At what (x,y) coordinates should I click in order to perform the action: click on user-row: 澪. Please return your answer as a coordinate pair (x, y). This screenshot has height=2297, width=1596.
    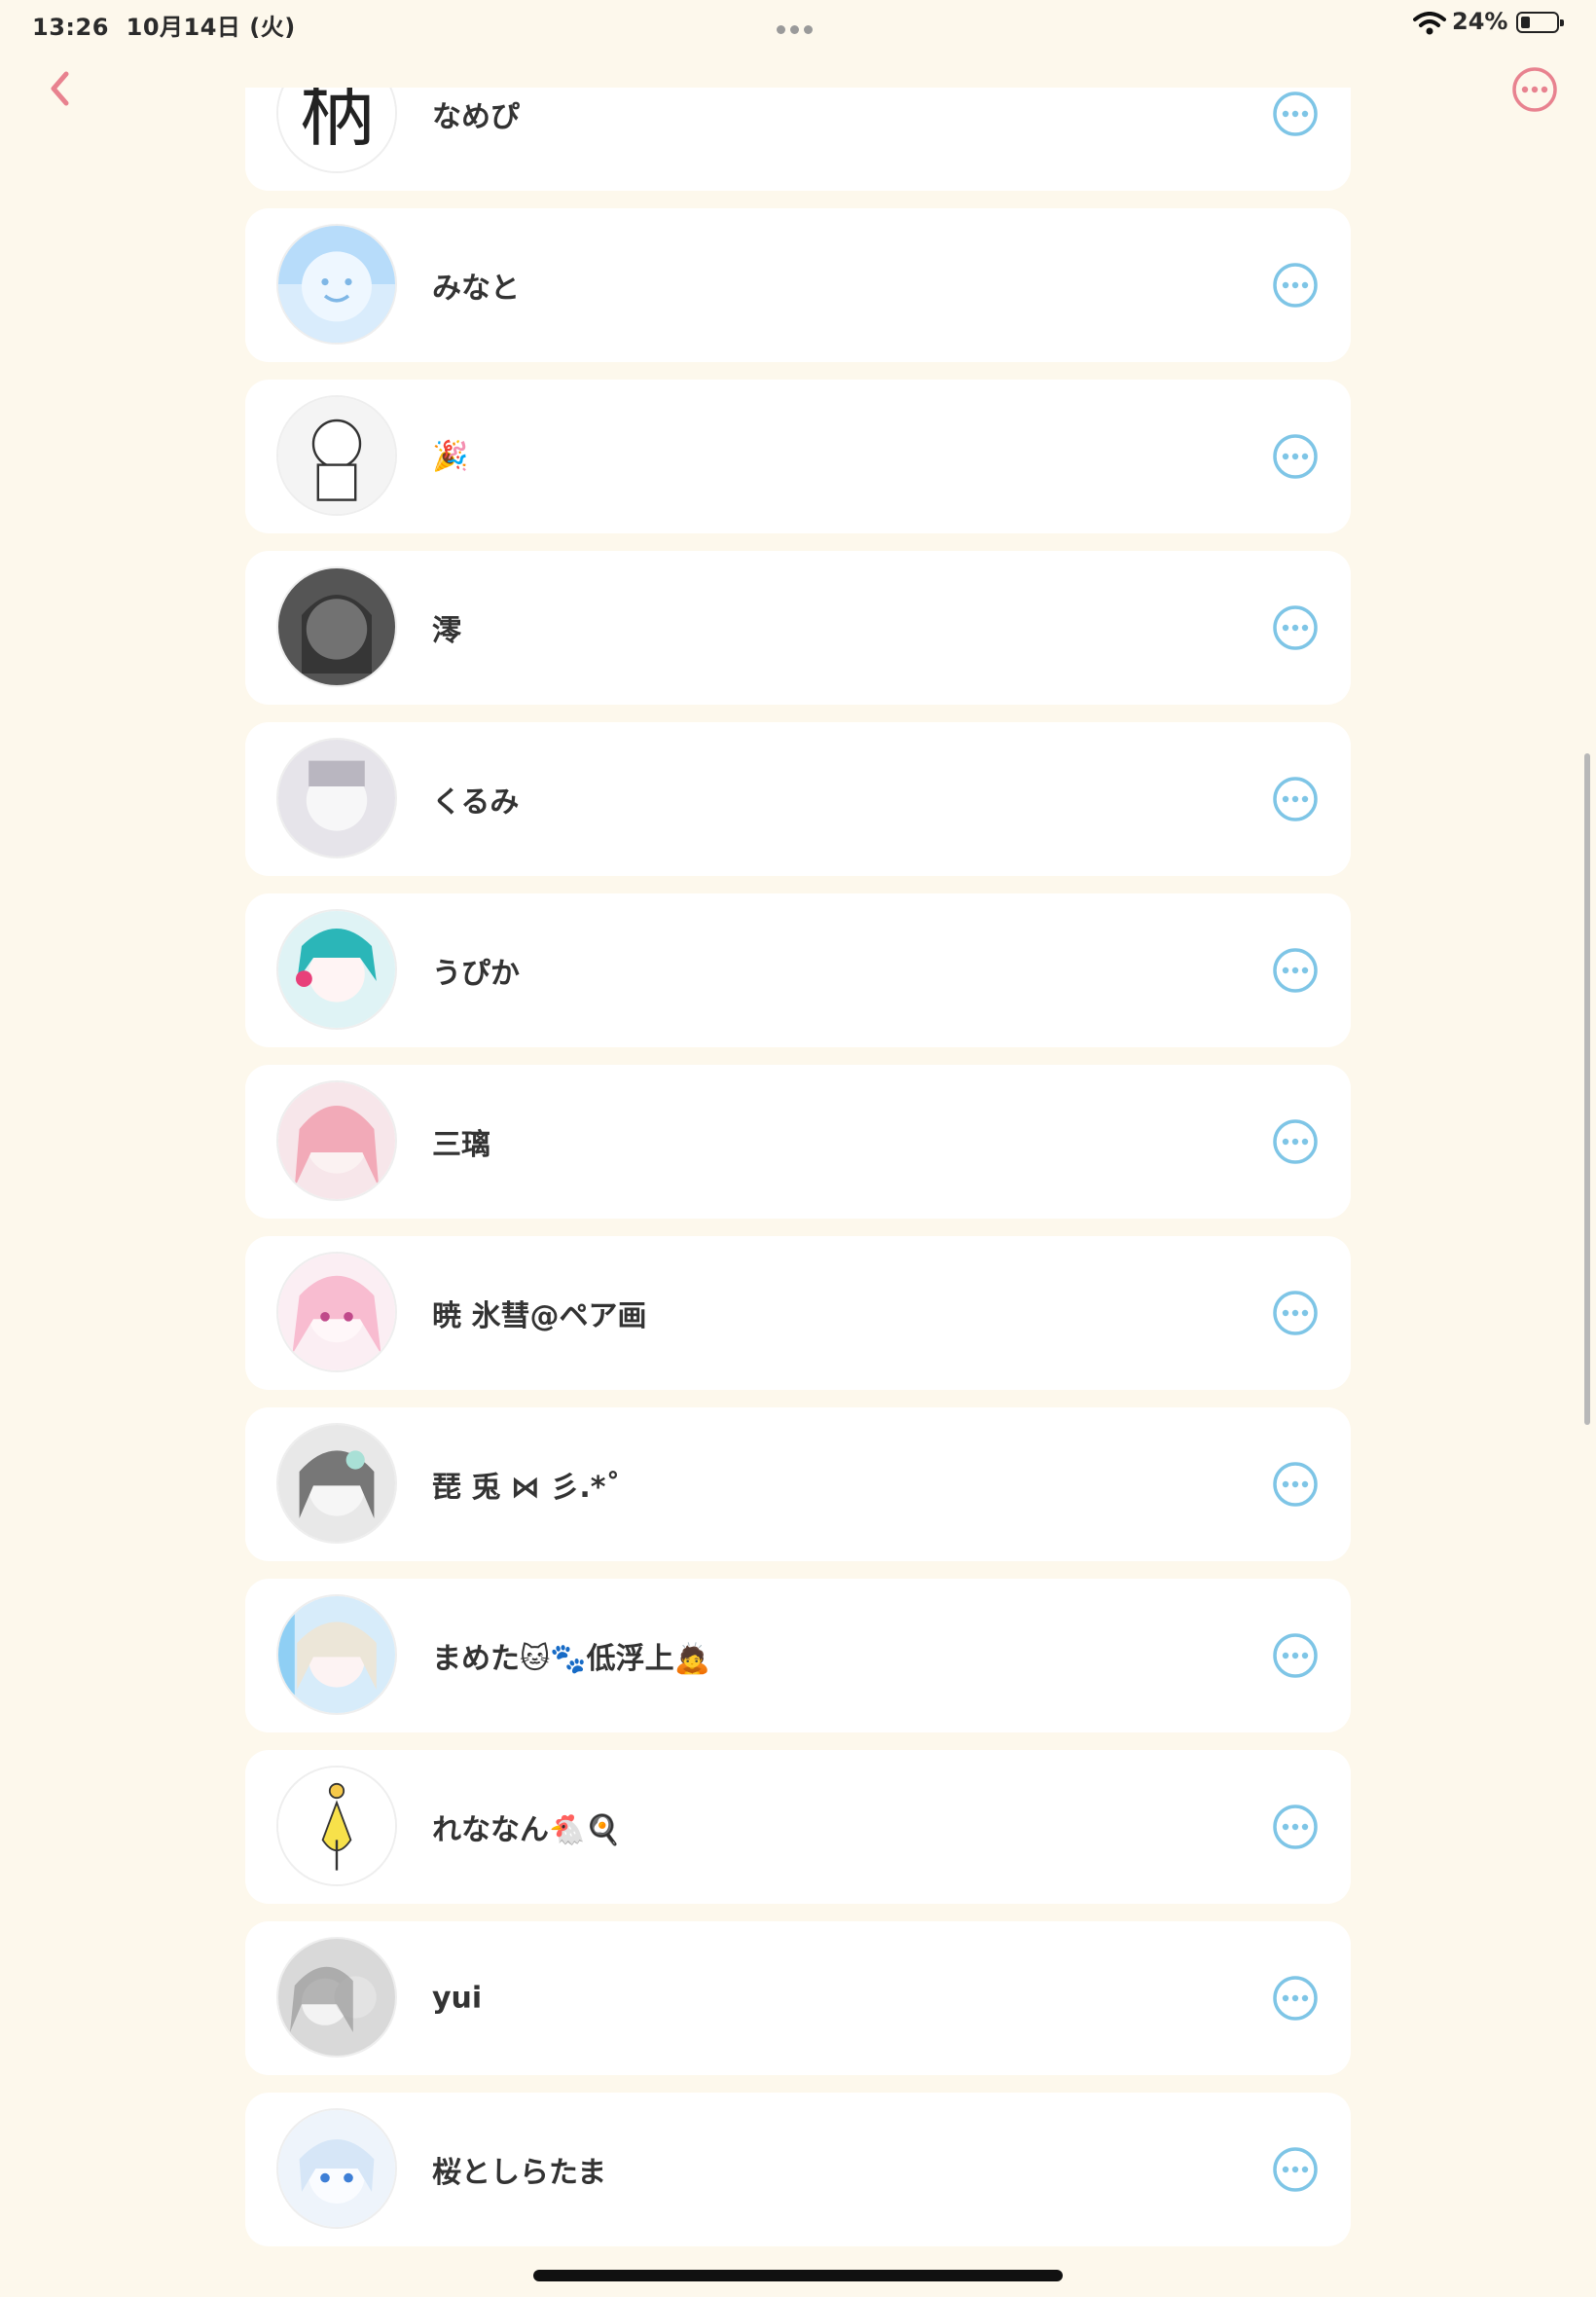
    Looking at the image, I should click on (798, 628).